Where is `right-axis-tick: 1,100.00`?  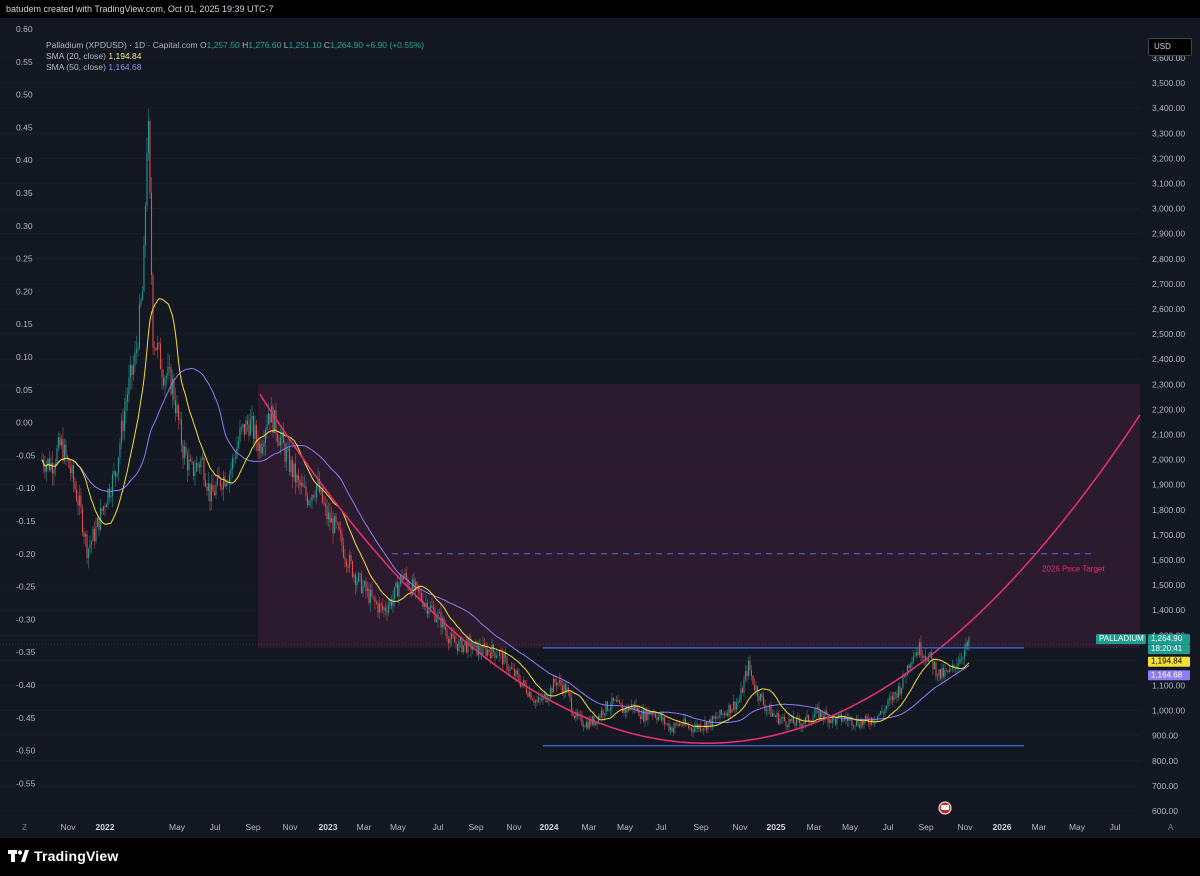
right-axis-tick: 1,100.00 is located at coordinates (1168, 686).